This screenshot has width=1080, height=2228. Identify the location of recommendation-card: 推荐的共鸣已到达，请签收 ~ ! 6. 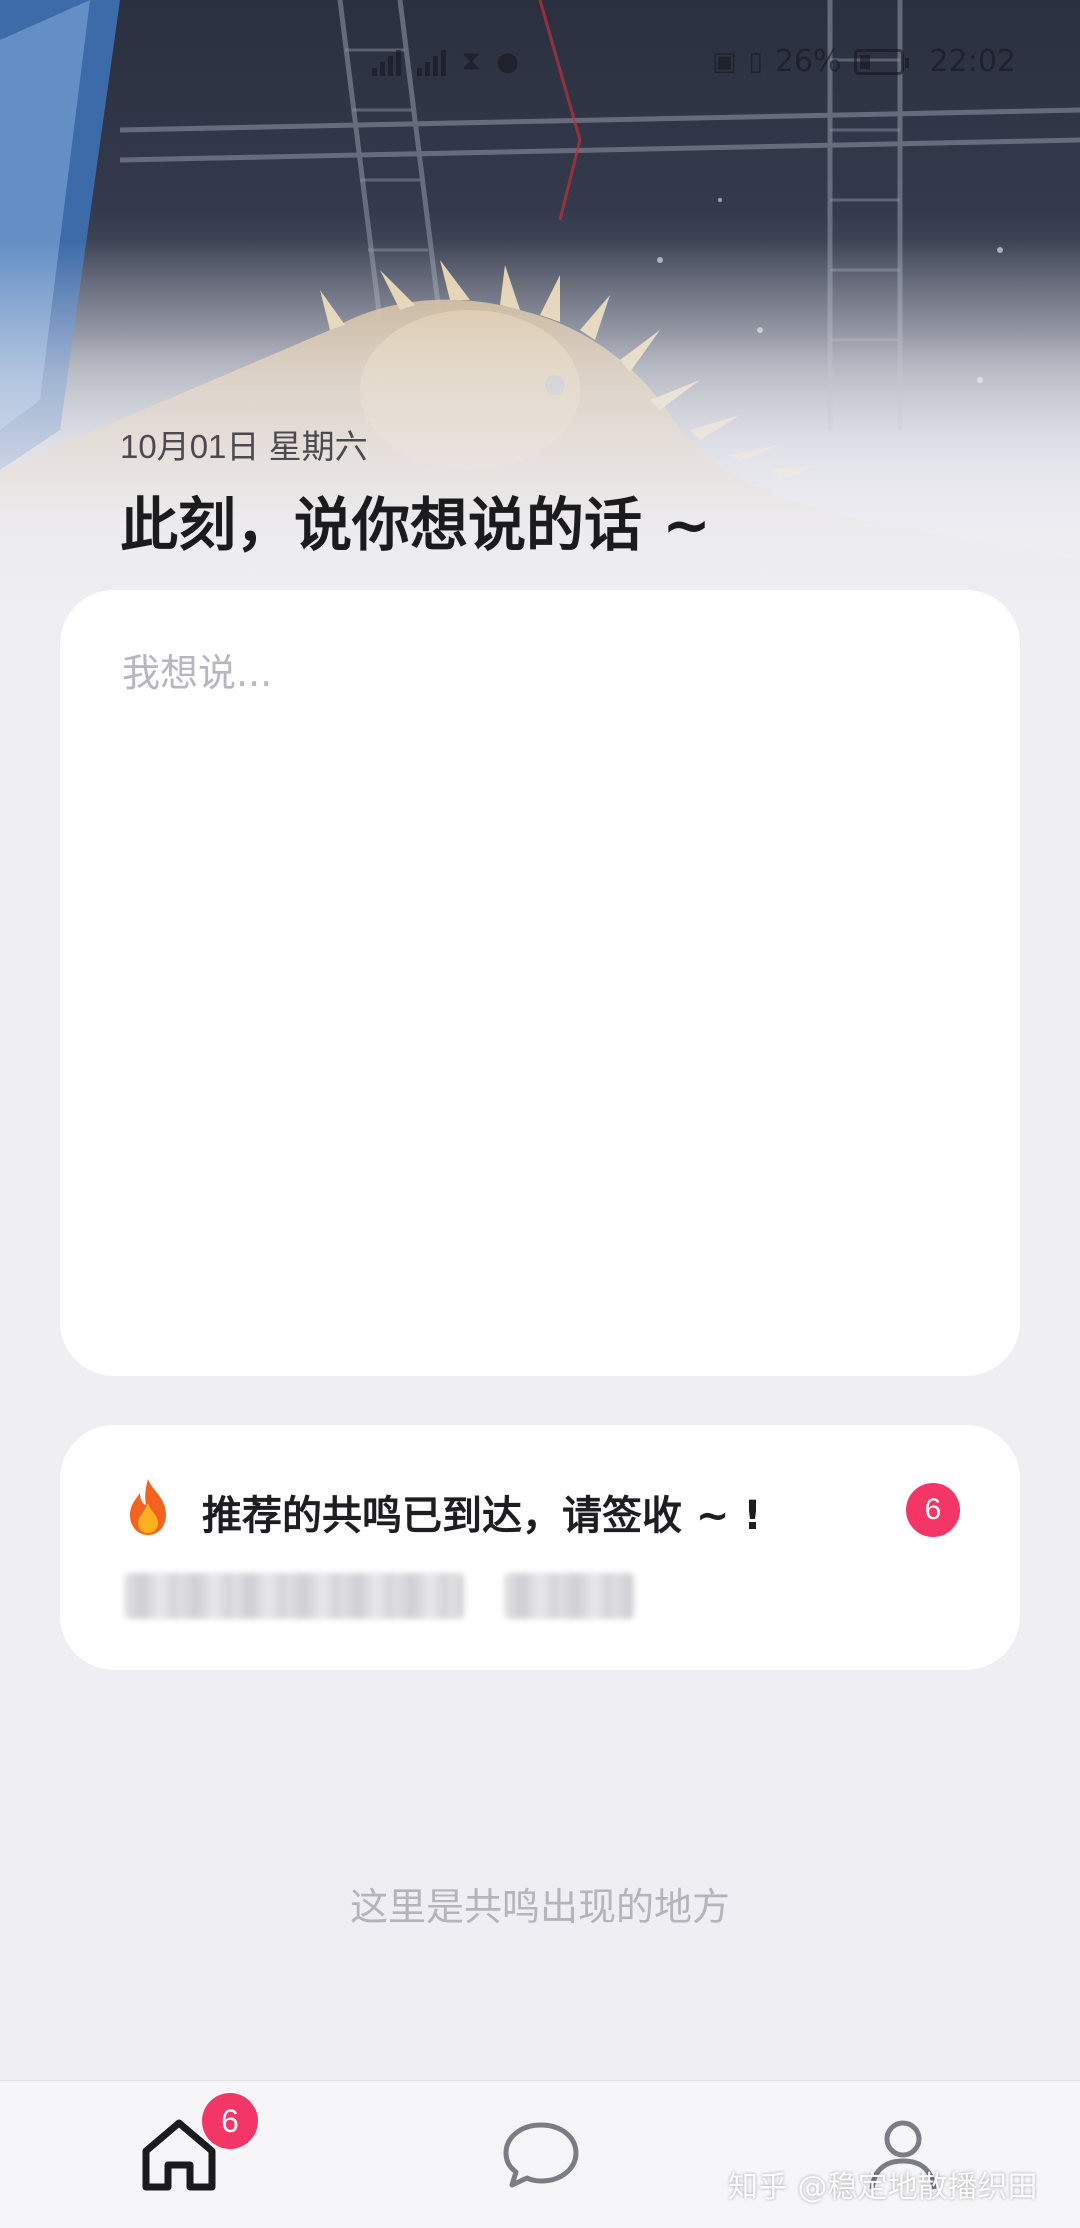
(540, 1547).